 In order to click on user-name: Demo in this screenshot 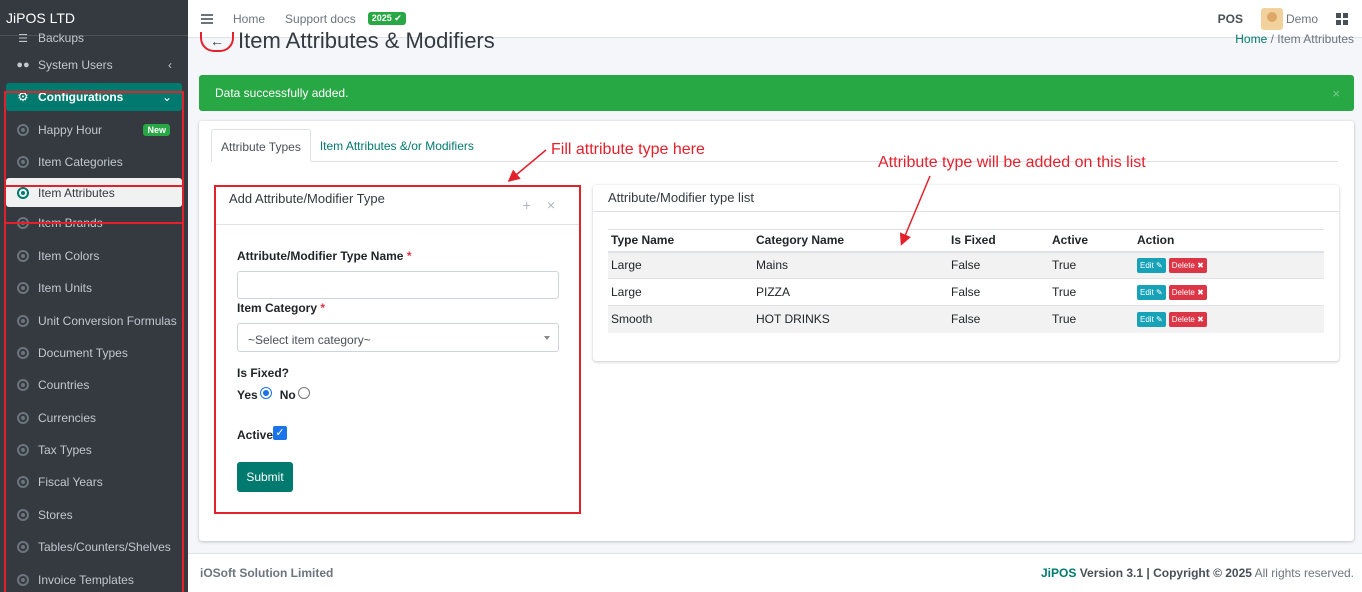, I will do `click(1302, 19)`.